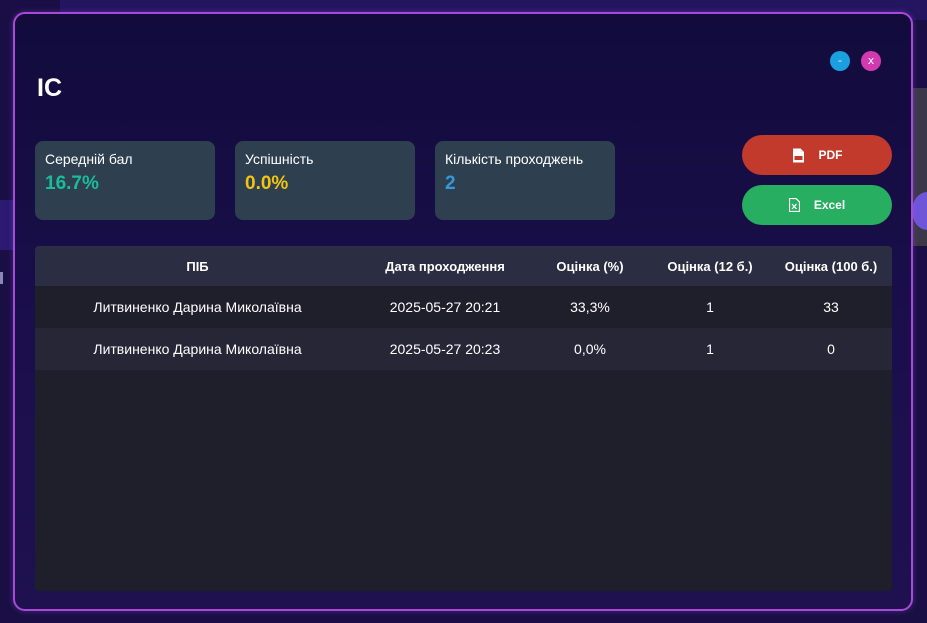  Describe the element at coordinates (445, 266) in the screenshot. I see `column-header-date: Дата проходження` at that location.